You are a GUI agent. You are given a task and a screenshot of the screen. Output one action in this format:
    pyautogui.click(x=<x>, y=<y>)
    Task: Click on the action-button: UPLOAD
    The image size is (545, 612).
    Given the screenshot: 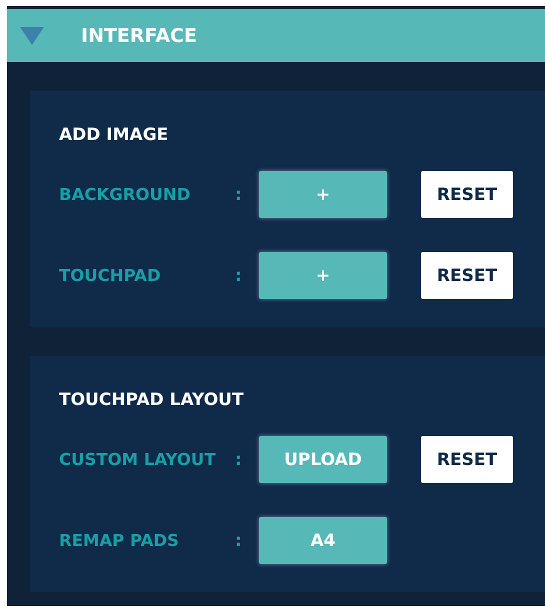 What is the action you would take?
    pyautogui.click(x=323, y=459)
    